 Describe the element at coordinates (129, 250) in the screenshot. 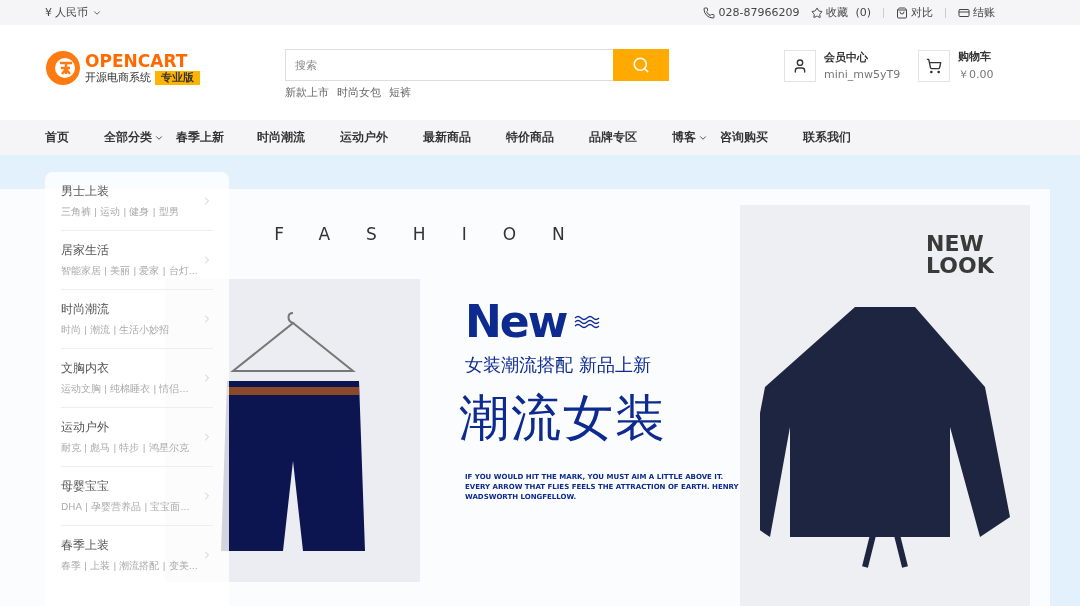

I see `category-title: 居家生活` at that location.